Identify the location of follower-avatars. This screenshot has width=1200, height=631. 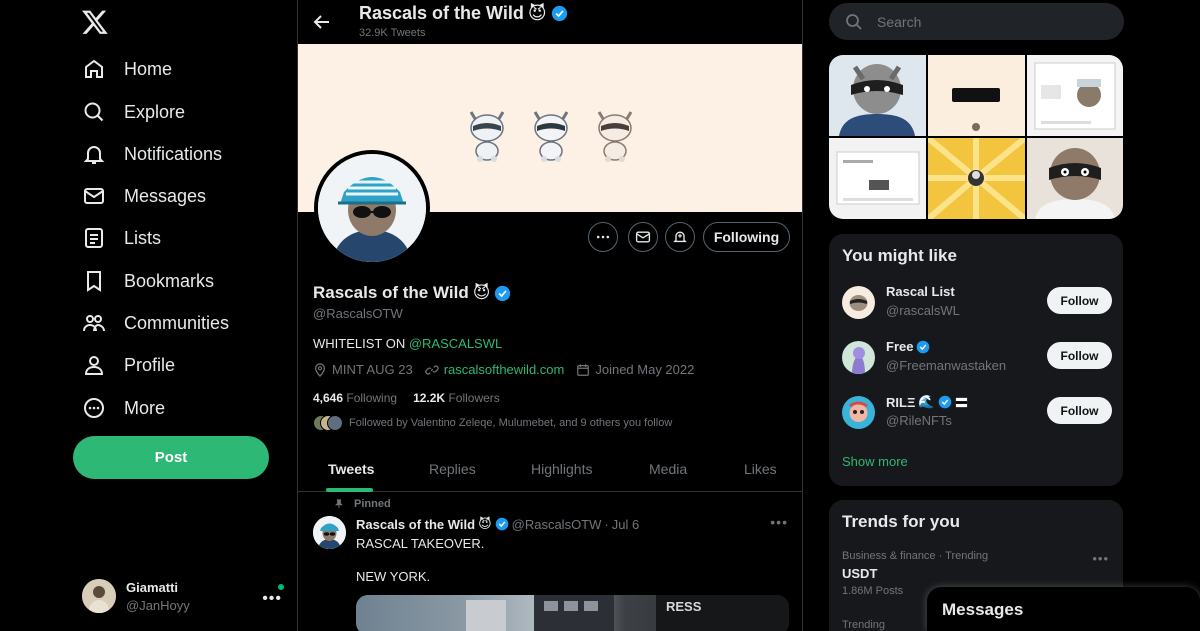
(328, 423).